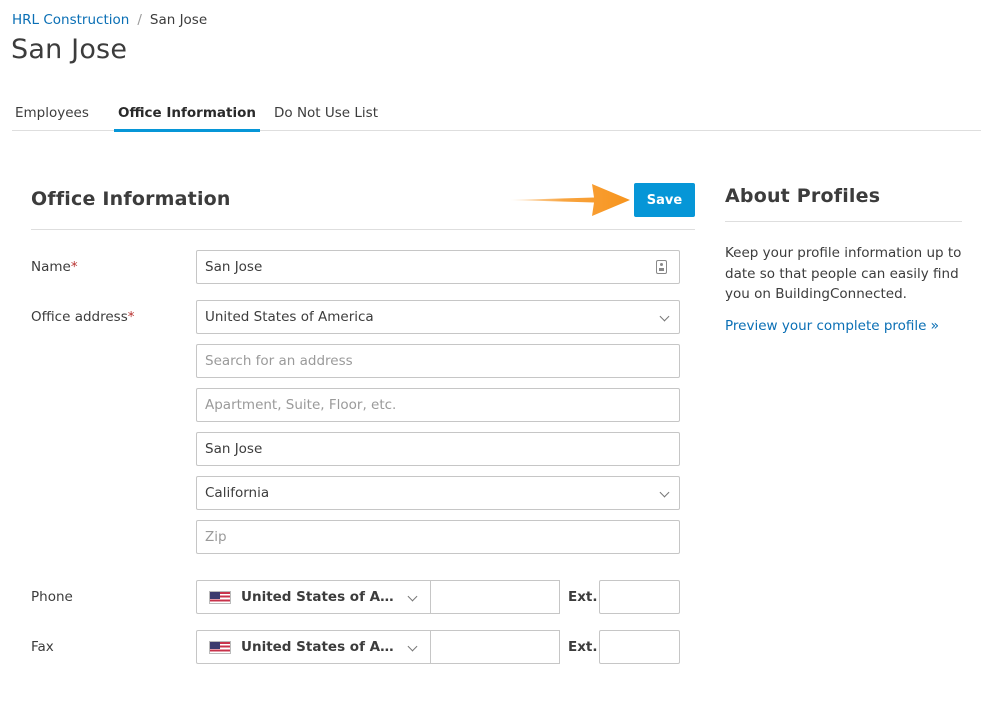 The width and height of the screenshot is (993, 716). Describe the element at coordinates (664, 200) in the screenshot. I see `save-button: Save` at that location.